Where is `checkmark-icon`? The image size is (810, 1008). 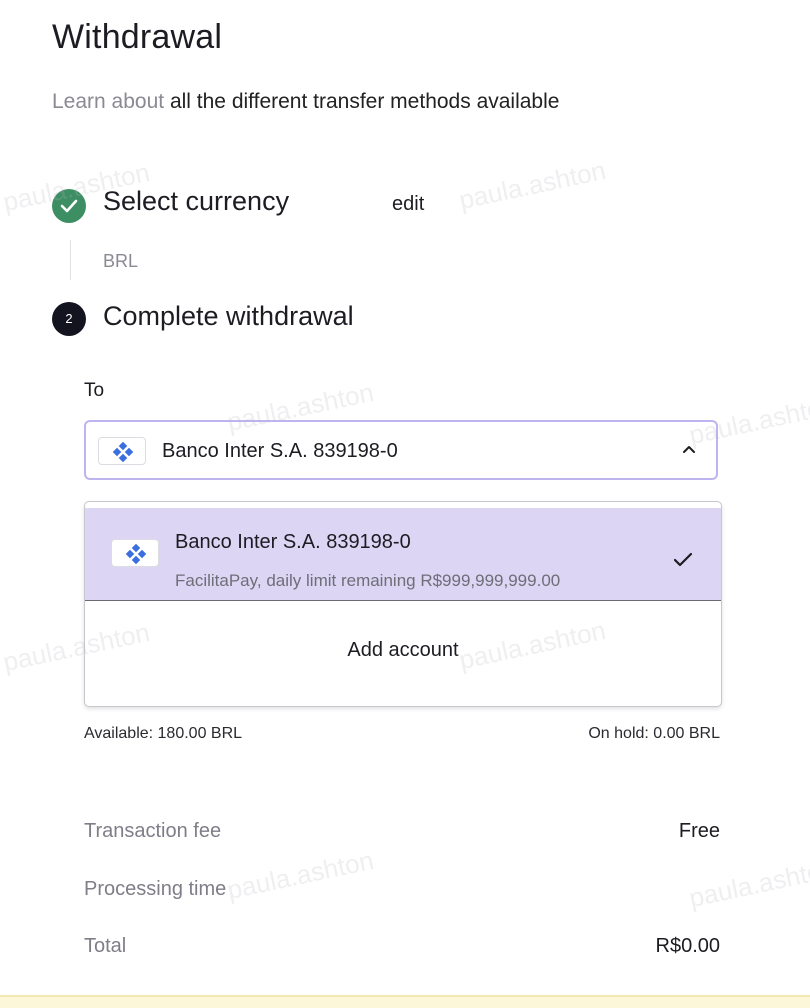
checkmark-icon is located at coordinates (683, 559).